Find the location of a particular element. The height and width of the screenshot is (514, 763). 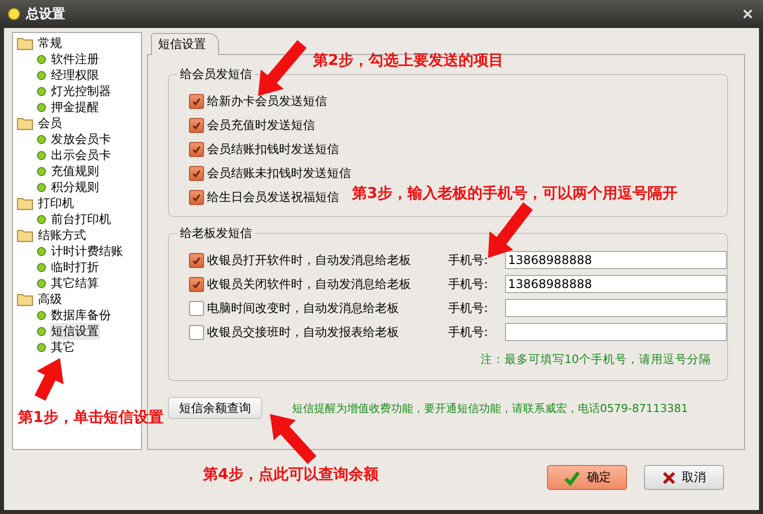

close-button: × is located at coordinates (747, 14).